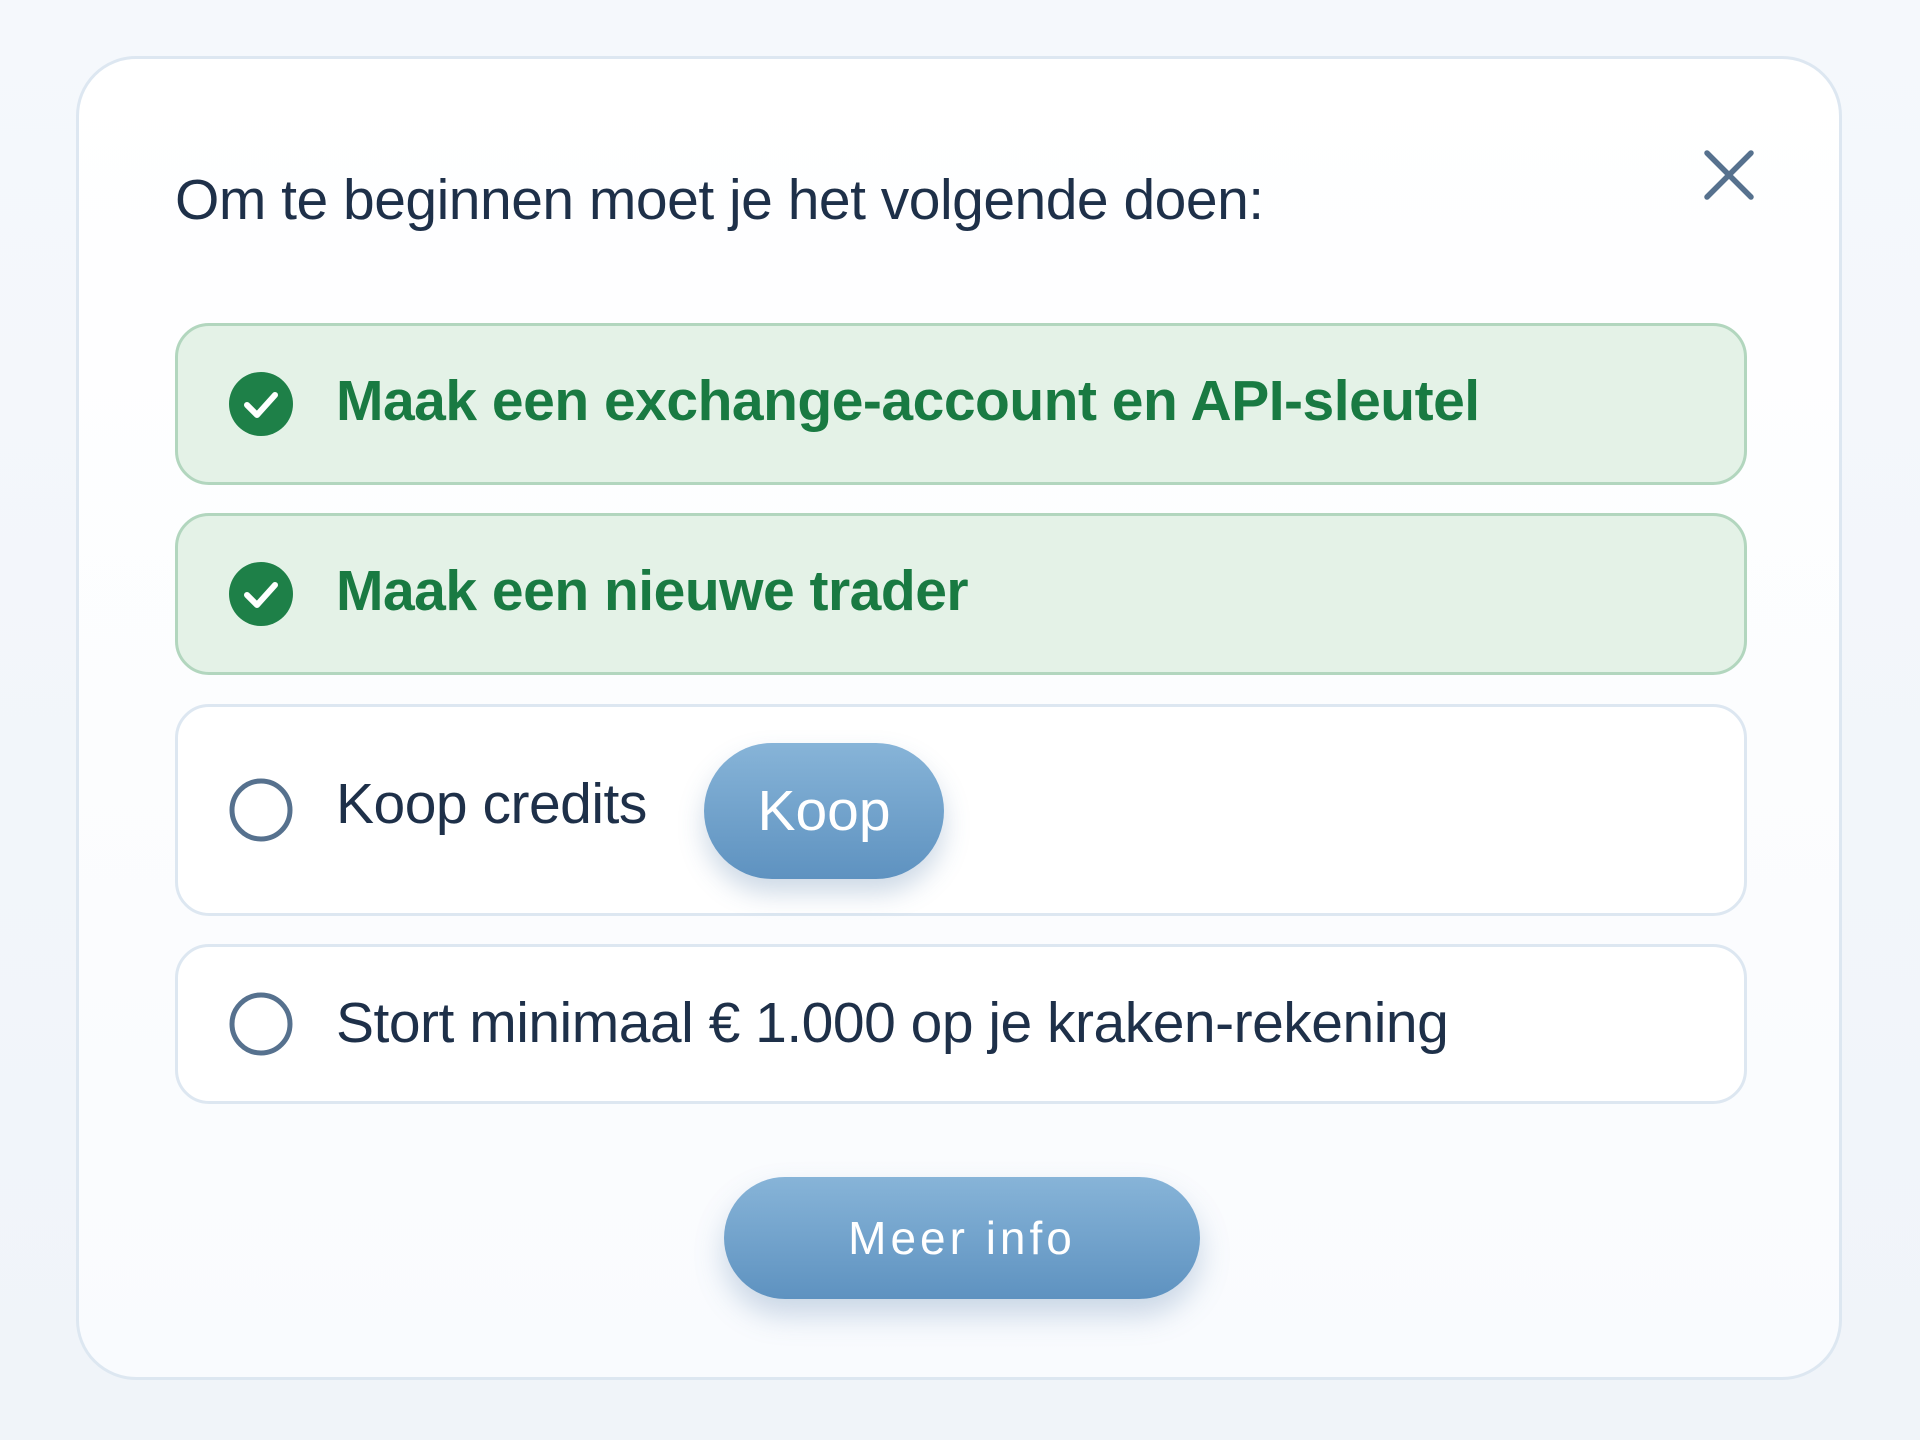  What do you see at coordinates (908, 401) in the screenshot?
I see `step-label: Maak een exchange-account en API-sleutel` at bounding box center [908, 401].